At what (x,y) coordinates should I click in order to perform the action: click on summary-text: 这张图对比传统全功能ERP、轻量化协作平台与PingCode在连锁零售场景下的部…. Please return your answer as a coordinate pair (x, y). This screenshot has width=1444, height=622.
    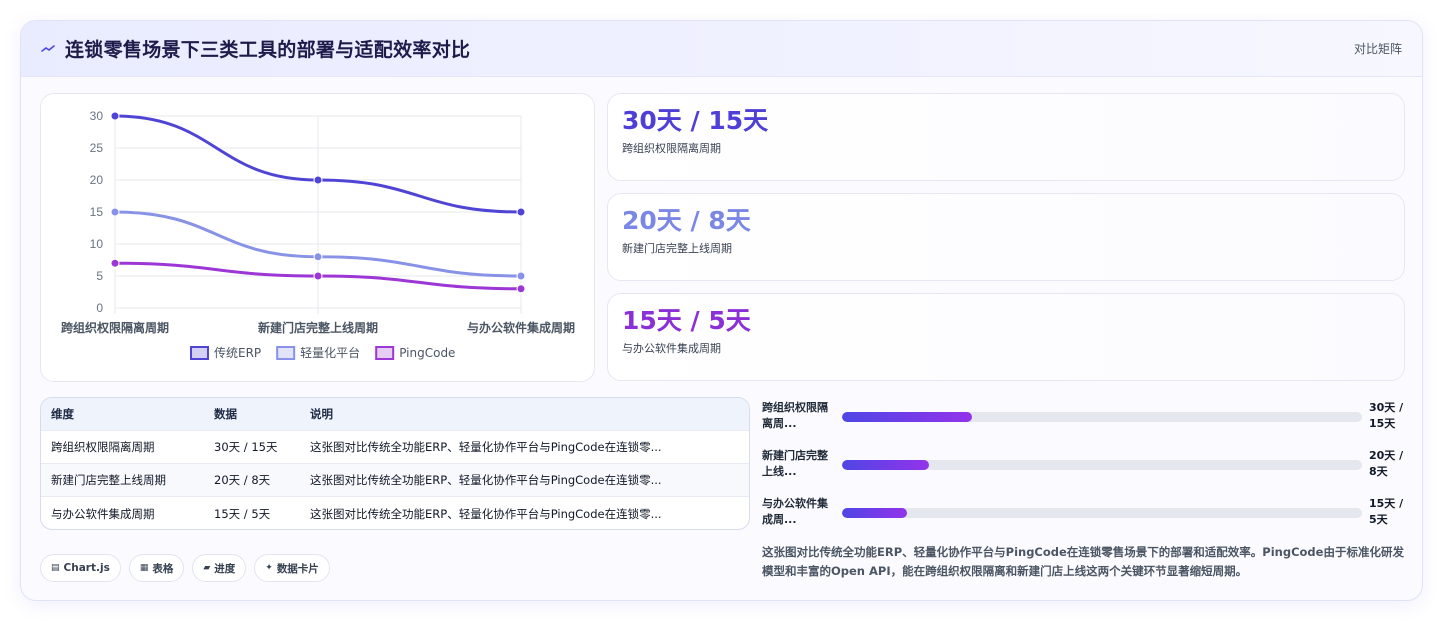
    Looking at the image, I should click on (1083, 561).